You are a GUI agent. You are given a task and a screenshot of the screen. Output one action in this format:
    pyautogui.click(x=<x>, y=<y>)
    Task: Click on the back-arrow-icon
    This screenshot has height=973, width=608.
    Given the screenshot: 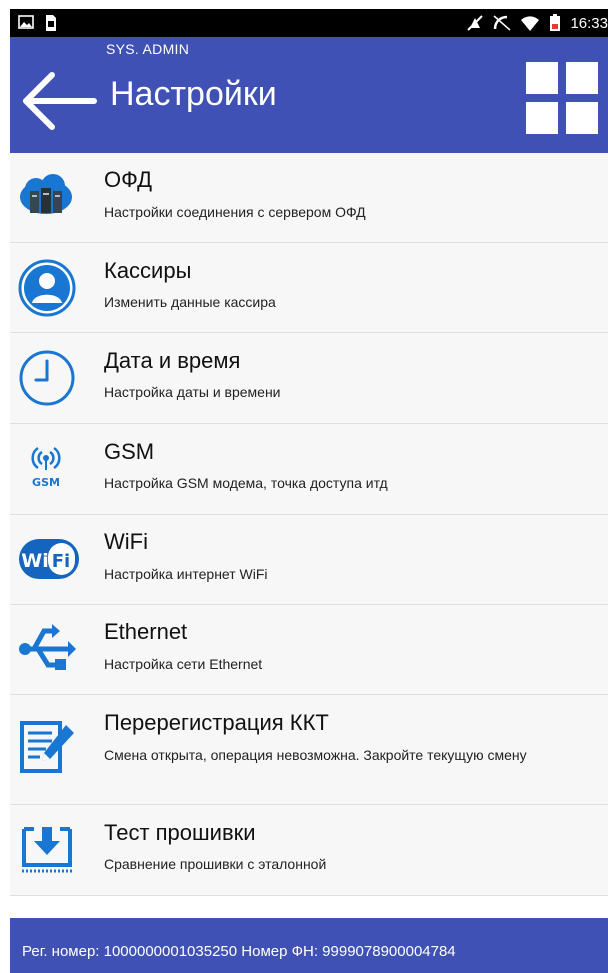 What is the action you would take?
    pyautogui.click(x=58, y=101)
    